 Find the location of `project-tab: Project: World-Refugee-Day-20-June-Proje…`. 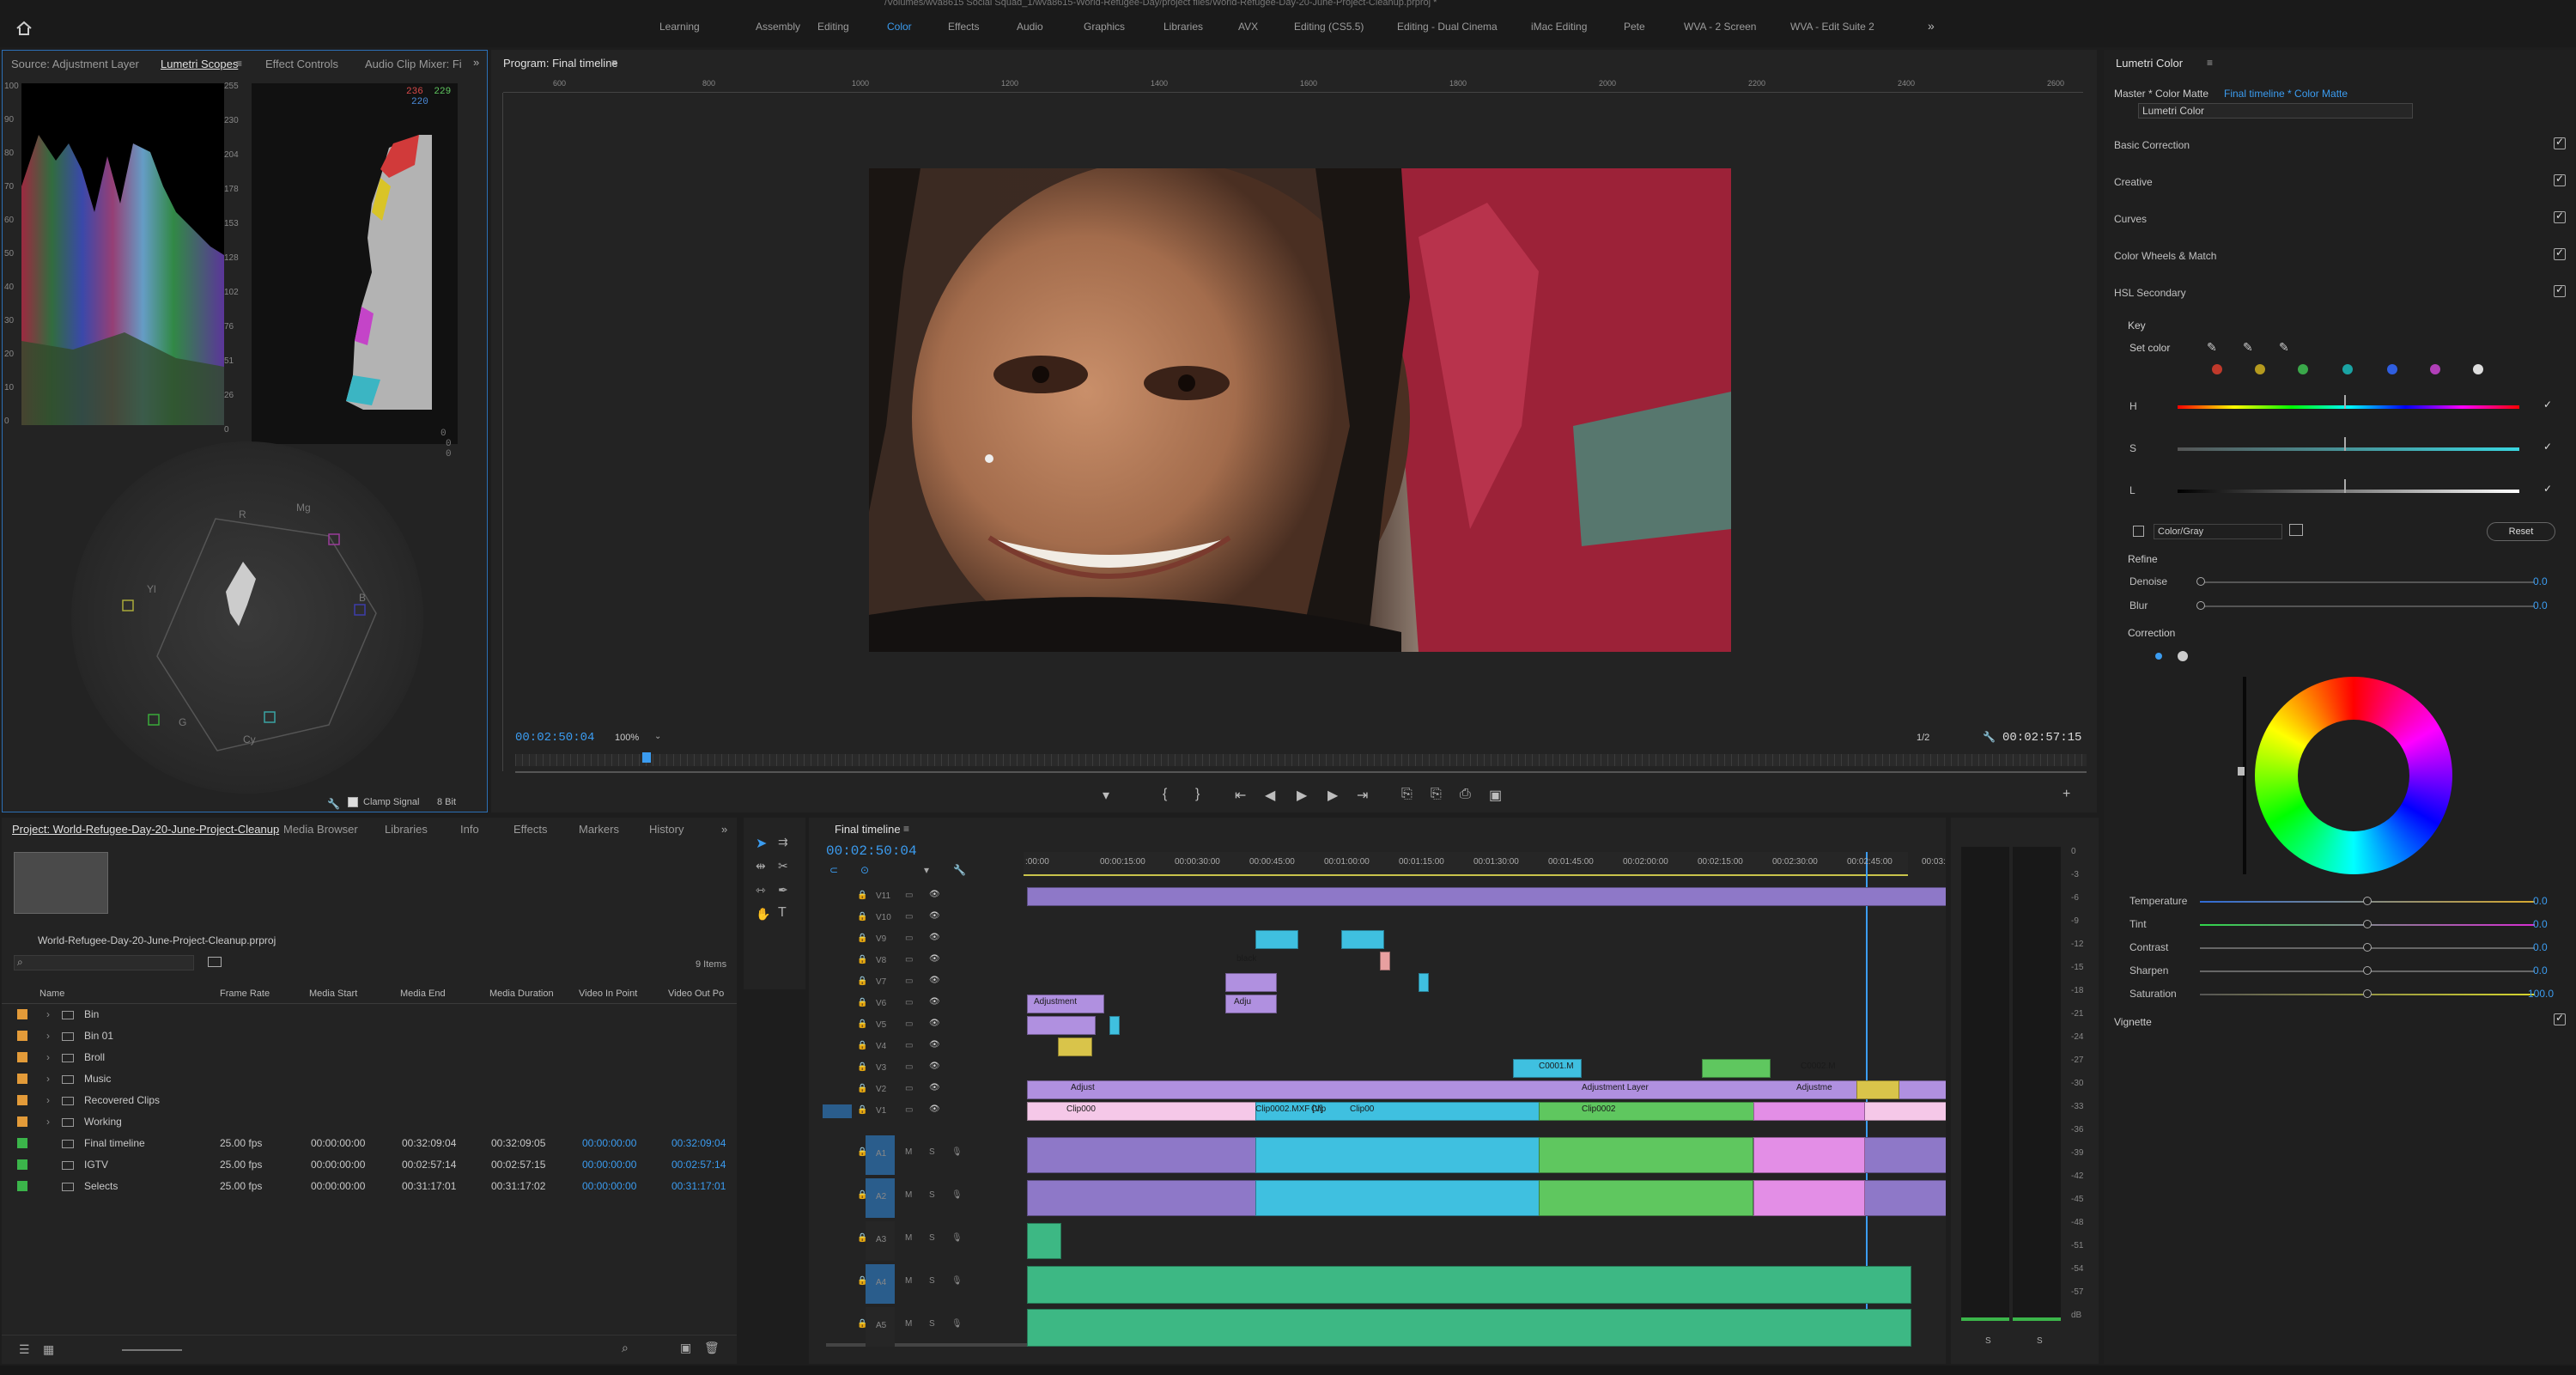

project-tab: Project: World-Refugee-Day-20-June-Proje… is located at coordinates (145, 829).